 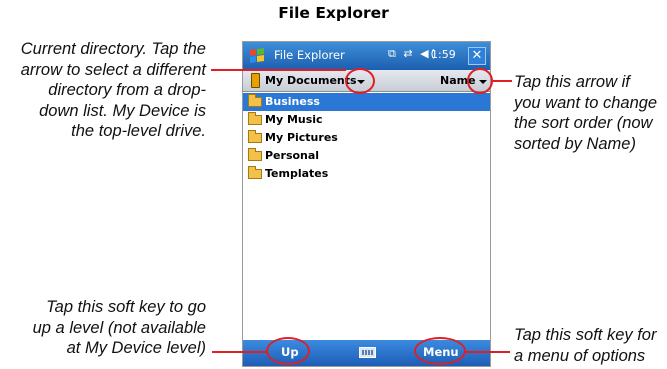 I want to click on menu-key-highlight, so click(x=440, y=351).